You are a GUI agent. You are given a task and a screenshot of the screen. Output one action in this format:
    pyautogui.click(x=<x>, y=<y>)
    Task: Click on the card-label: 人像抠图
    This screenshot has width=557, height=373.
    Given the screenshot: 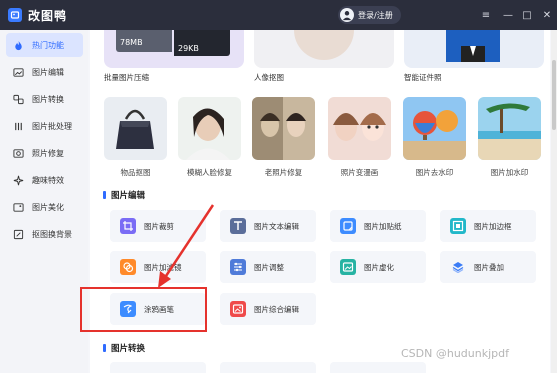 What is the action you would take?
    pyautogui.click(x=269, y=77)
    